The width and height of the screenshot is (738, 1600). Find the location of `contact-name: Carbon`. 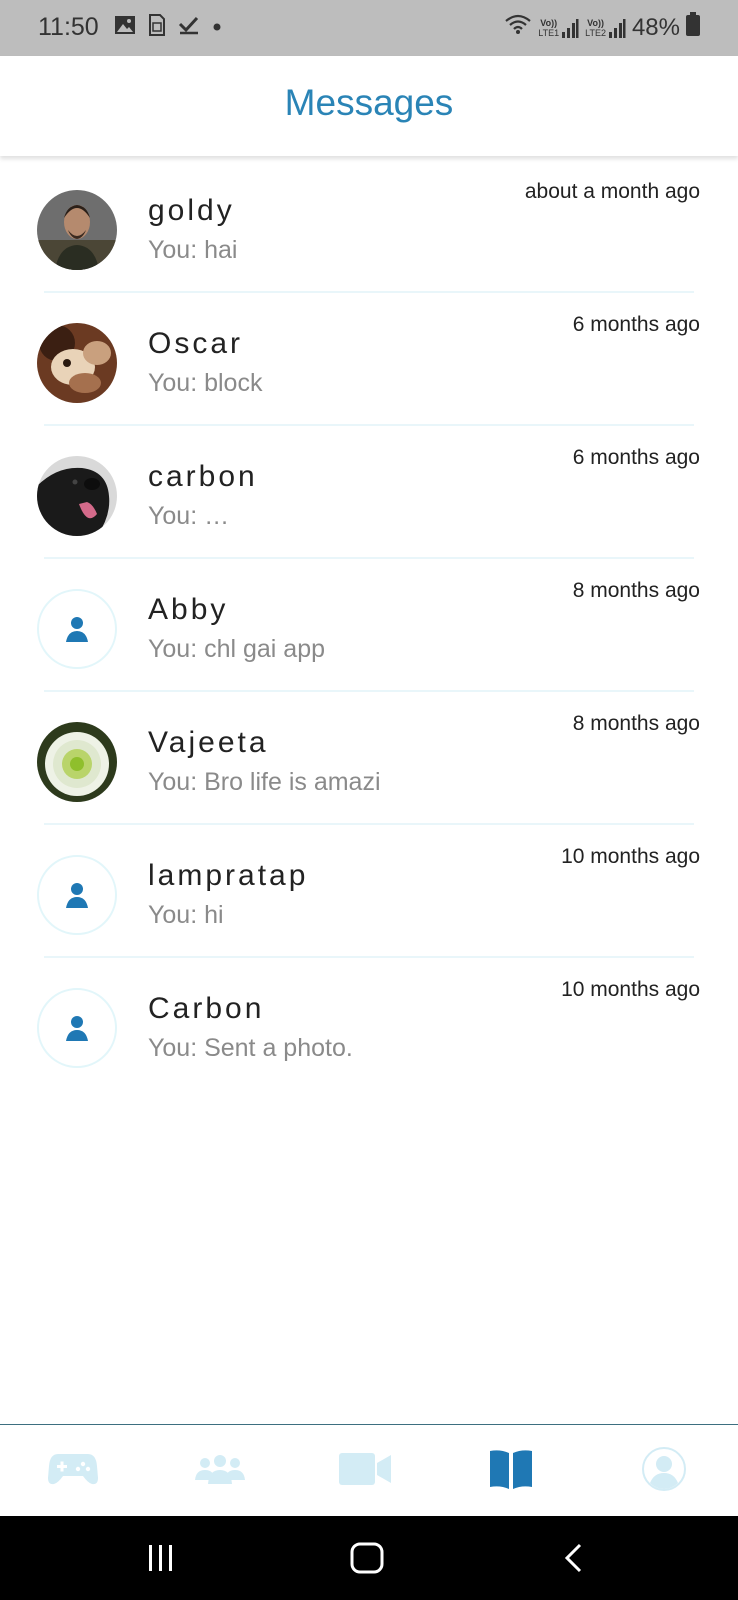

contact-name: Carbon is located at coordinates (206, 1008).